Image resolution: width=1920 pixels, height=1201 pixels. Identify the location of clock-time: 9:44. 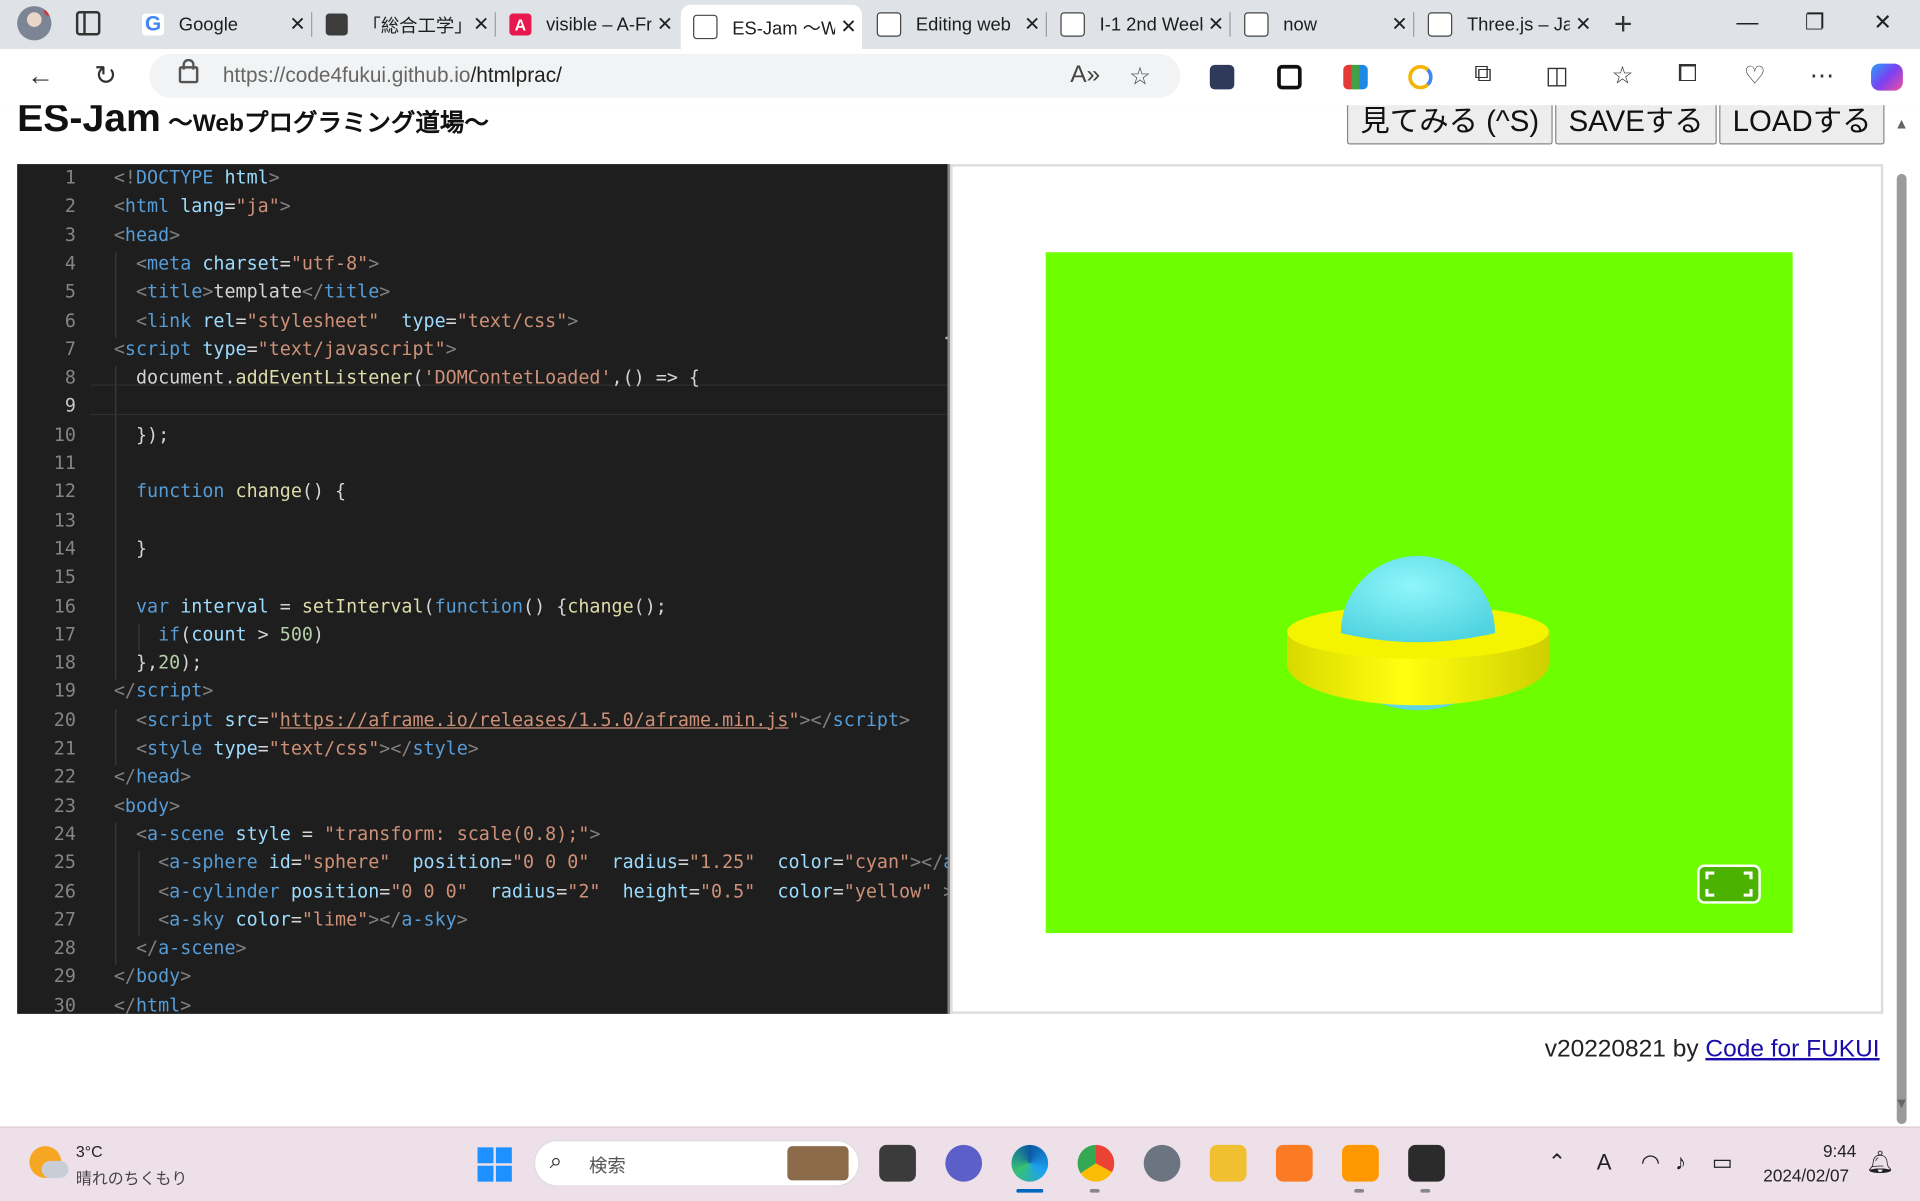
(1811, 1151).